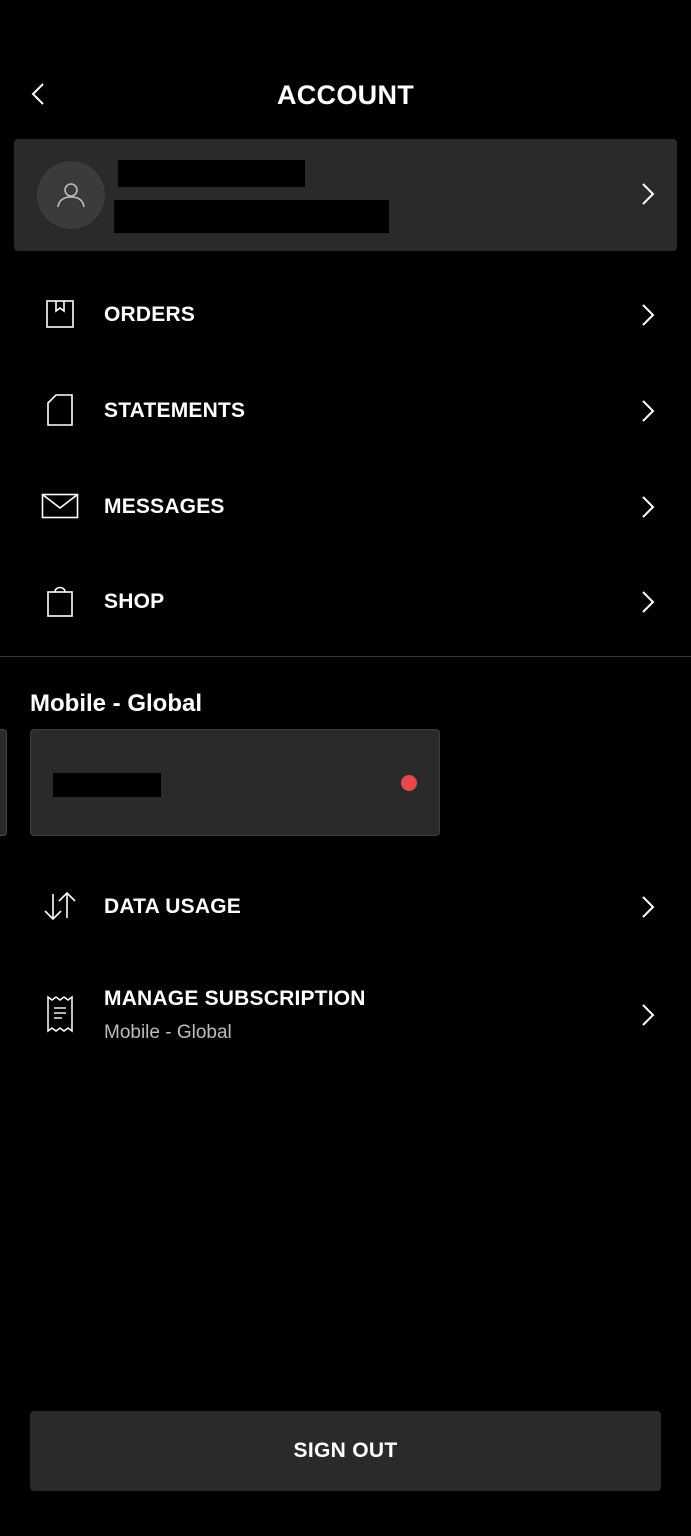 This screenshot has height=1536, width=691. What do you see at coordinates (60, 506) in the screenshot?
I see `envelope-icon` at bounding box center [60, 506].